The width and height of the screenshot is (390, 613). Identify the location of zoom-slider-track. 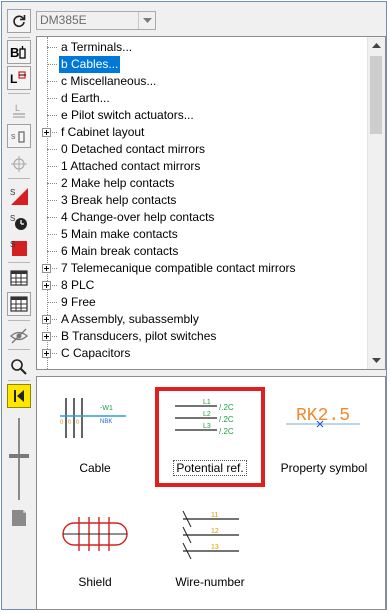
(19, 459).